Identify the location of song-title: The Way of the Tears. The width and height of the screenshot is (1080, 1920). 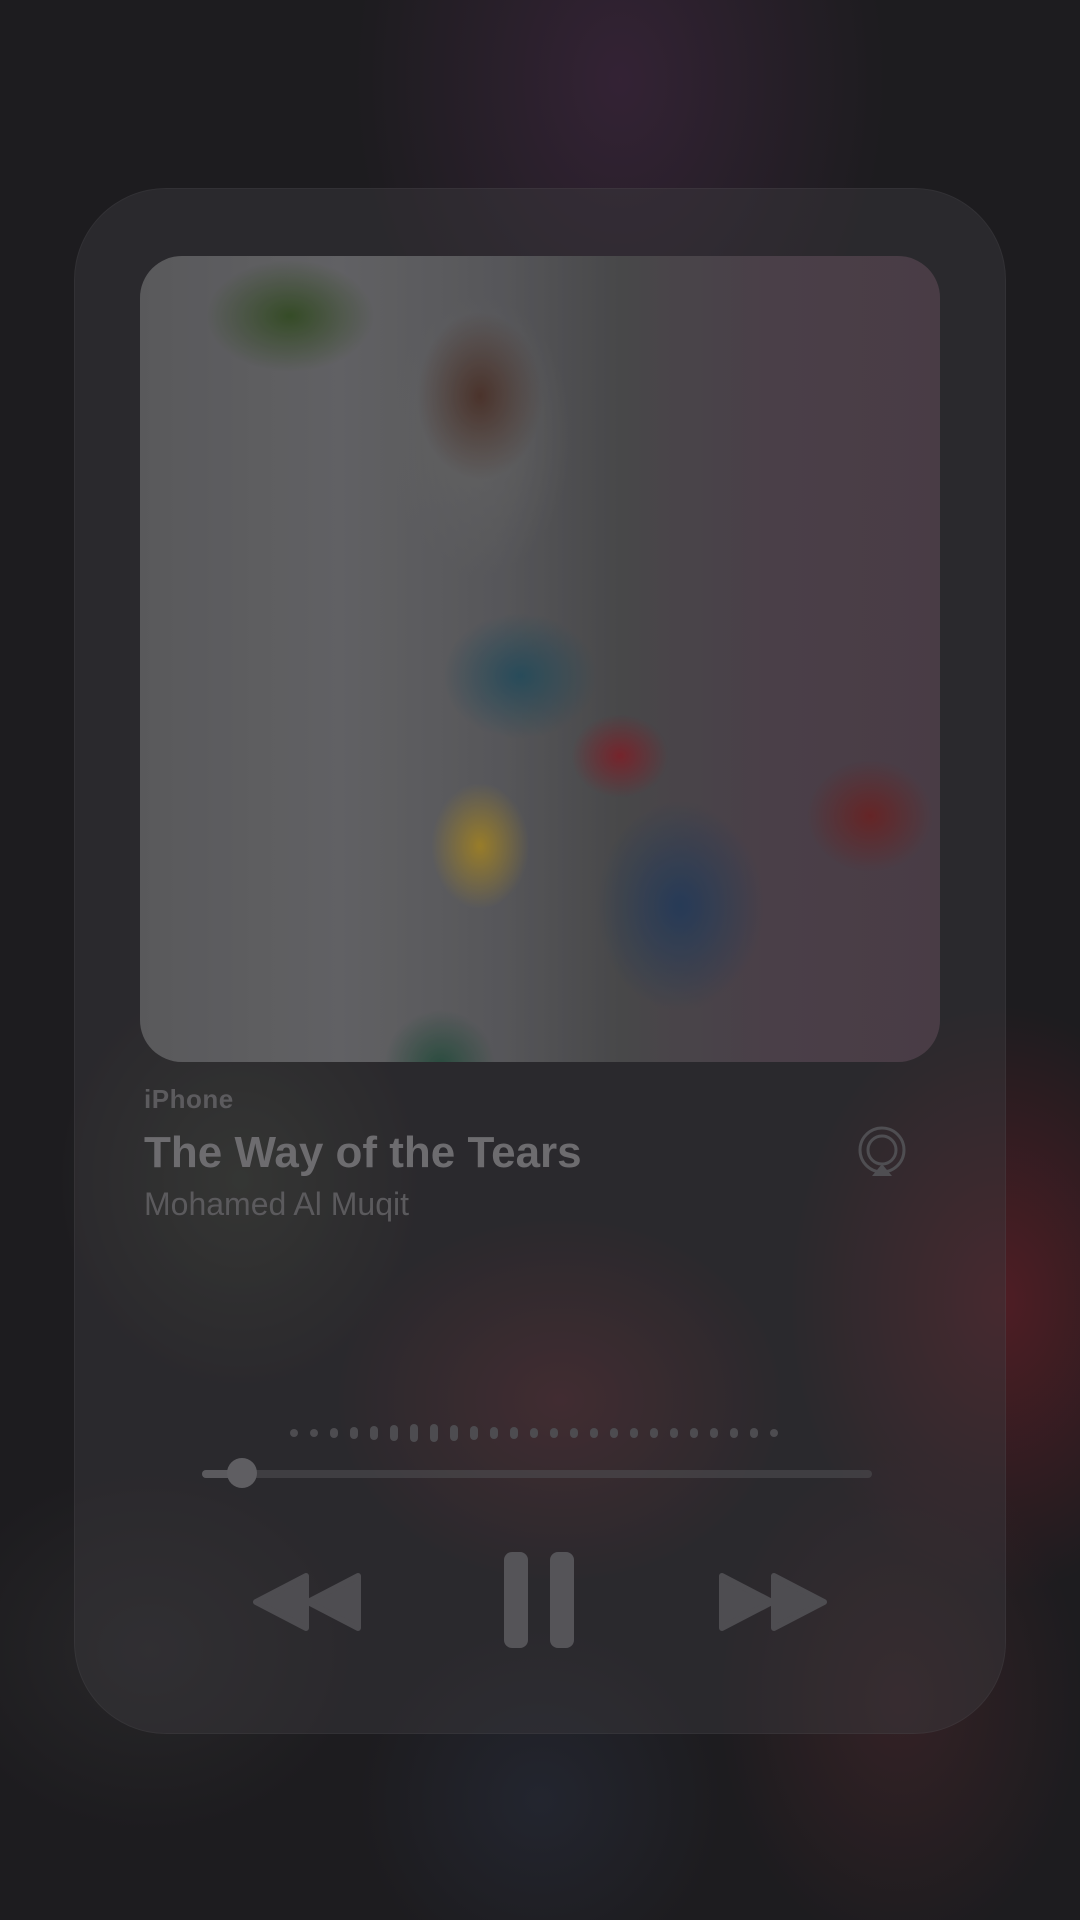
(363, 1152).